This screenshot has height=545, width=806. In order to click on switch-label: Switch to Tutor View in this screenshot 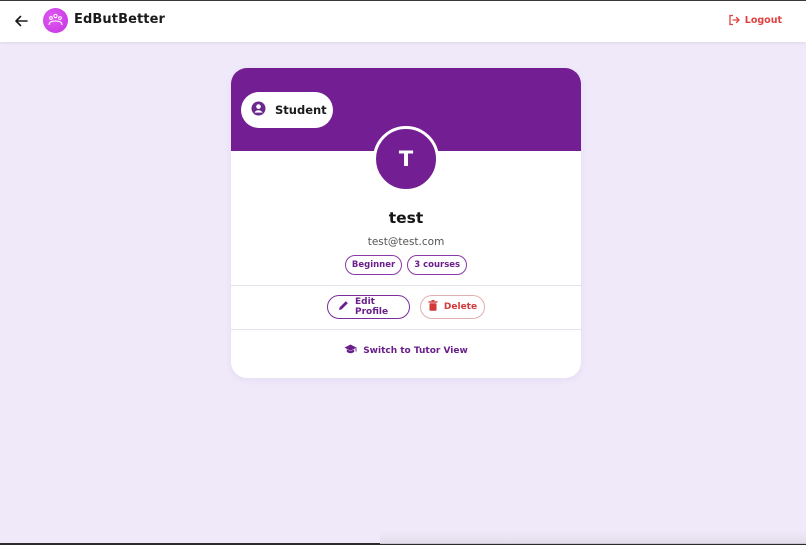, I will do `click(415, 351)`.